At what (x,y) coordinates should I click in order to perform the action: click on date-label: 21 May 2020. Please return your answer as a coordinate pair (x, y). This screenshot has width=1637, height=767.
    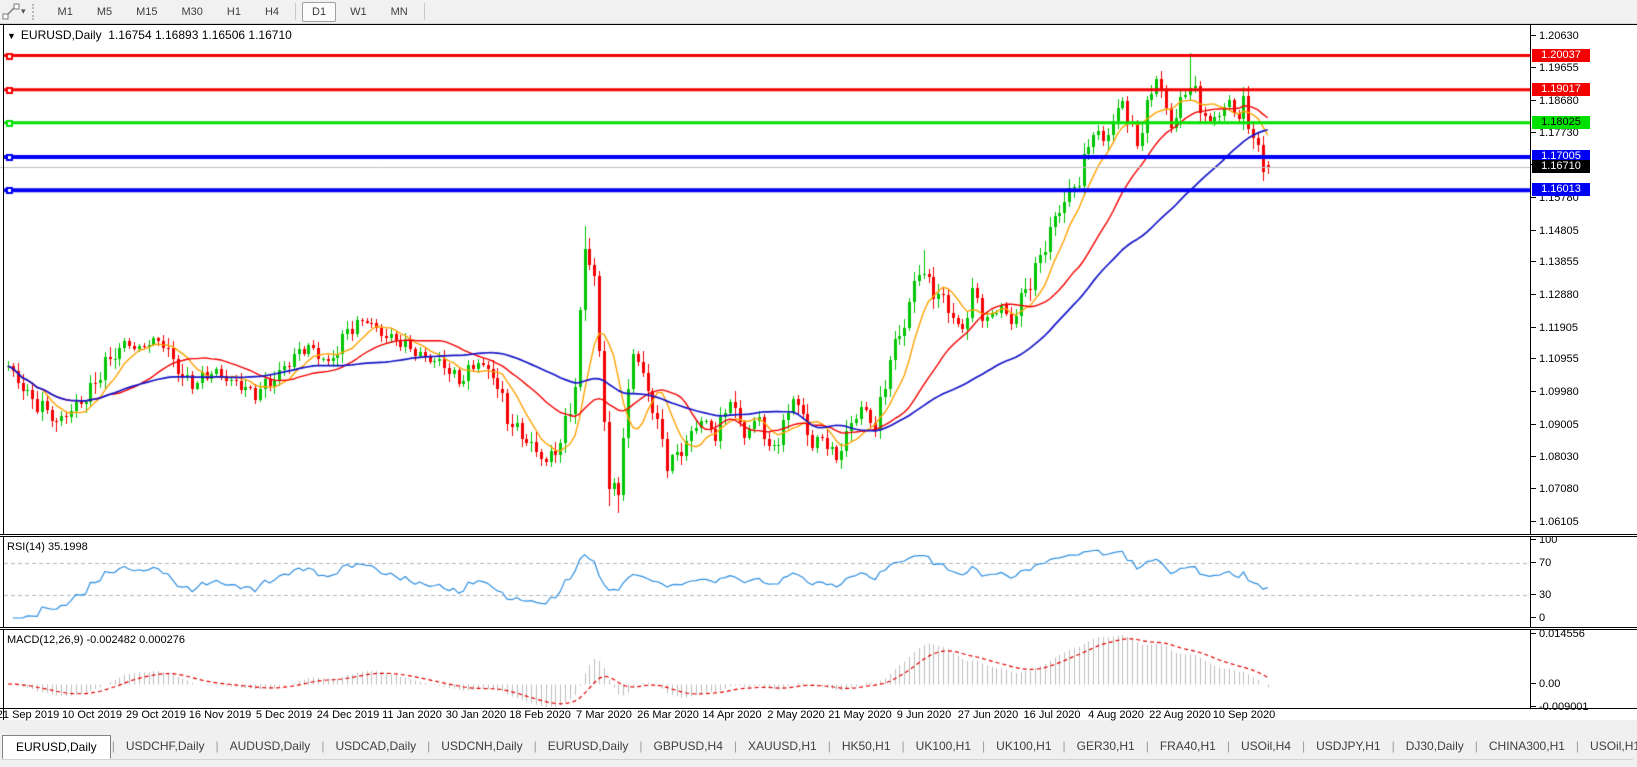
    Looking at the image, I should click on (860, 715).